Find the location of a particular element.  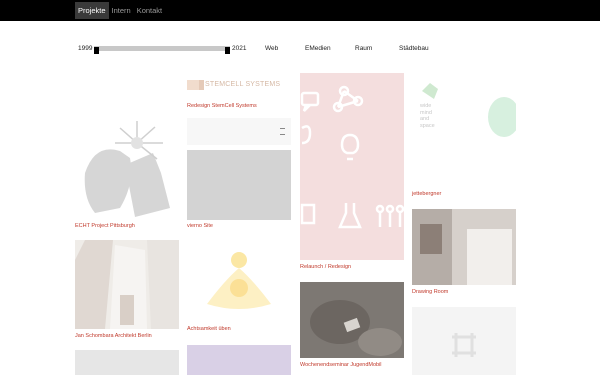

project-tile-jettebergner: wide mind and space is located at coordinates (464, 130).